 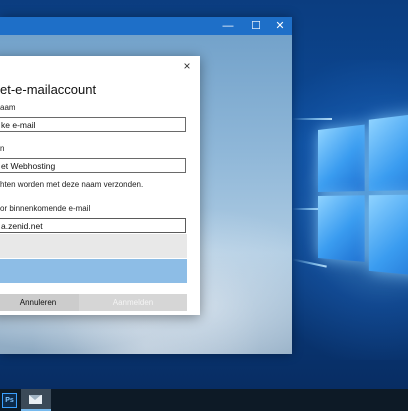 I want to click on autocomplete-suggestion-highlighted, so click(x=93, y=271).